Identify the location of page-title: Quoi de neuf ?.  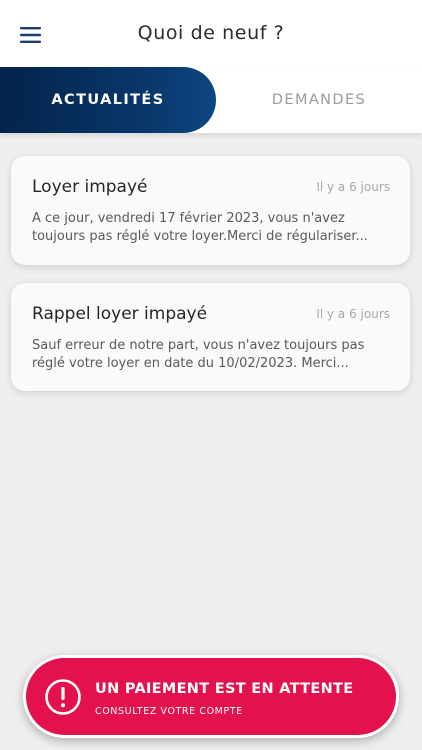
(211, 33).